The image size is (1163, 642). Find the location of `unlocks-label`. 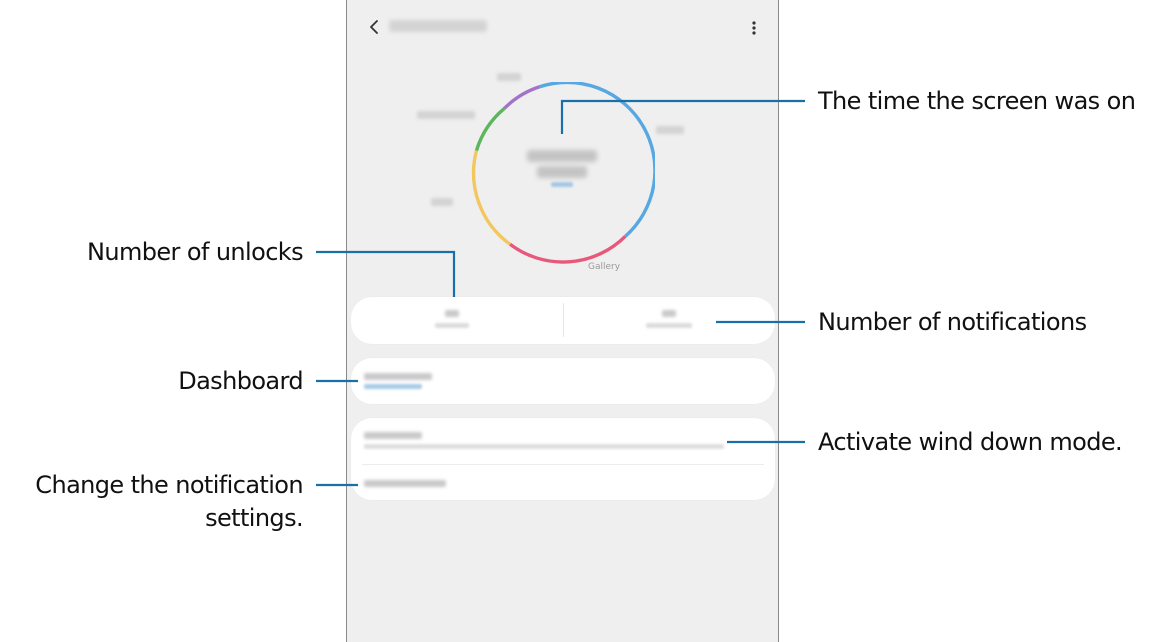

unlocks-label is located at coordinates (452, 325).